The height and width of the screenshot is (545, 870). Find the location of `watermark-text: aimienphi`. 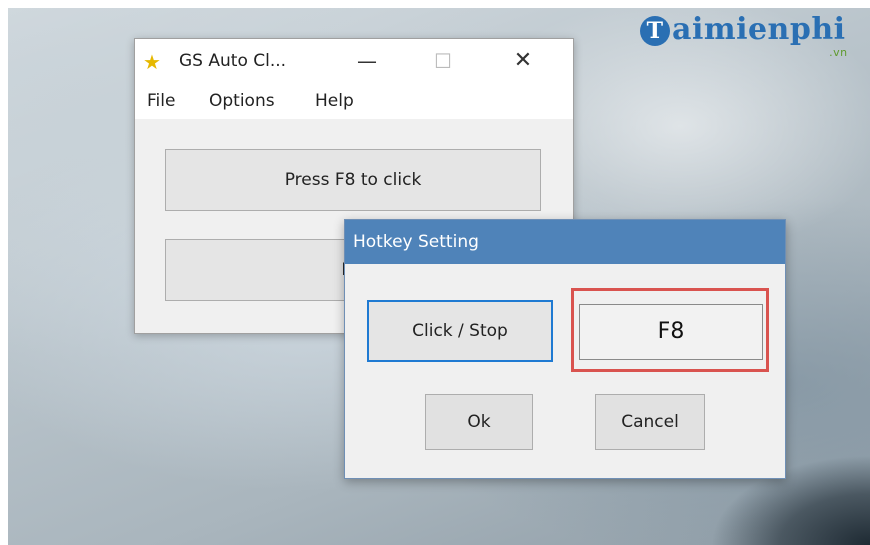

watermark-text: aimienphi is located at coordinates (759, 29).